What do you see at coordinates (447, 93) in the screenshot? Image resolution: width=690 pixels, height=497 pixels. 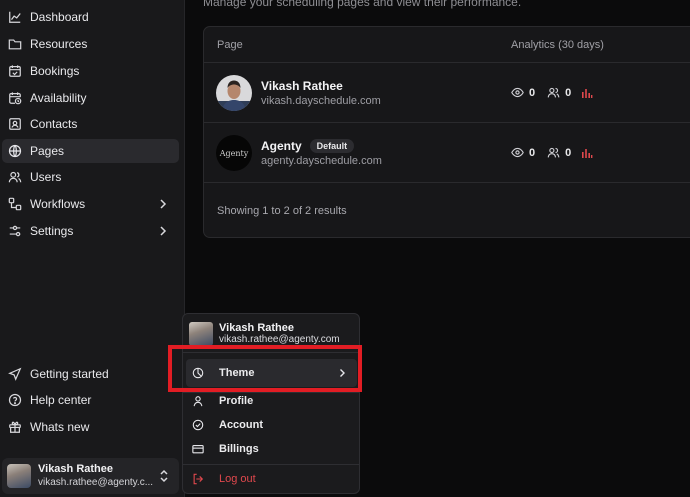 I see `table-row: Vikash Rathee vikash.dayschedule.com 0 0` at bounding box center [447, 93].